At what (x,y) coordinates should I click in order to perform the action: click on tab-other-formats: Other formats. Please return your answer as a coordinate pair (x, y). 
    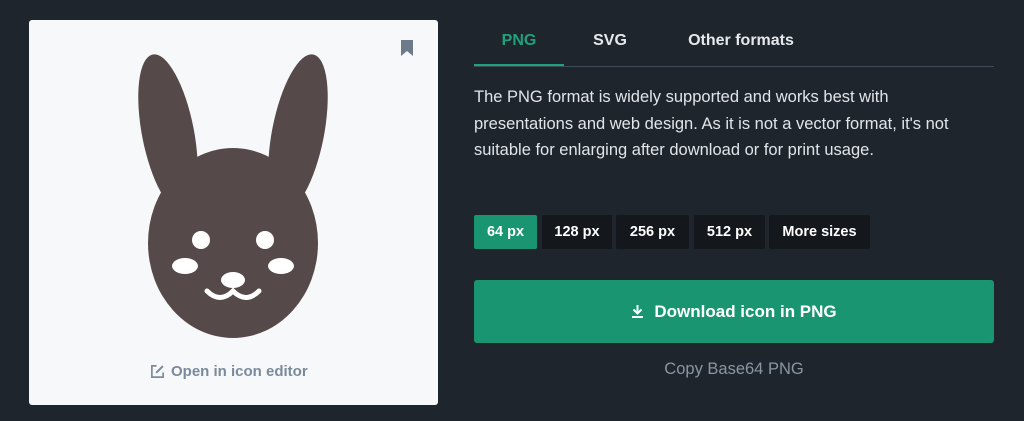
    Looking at the image, I should click on (741, 42).